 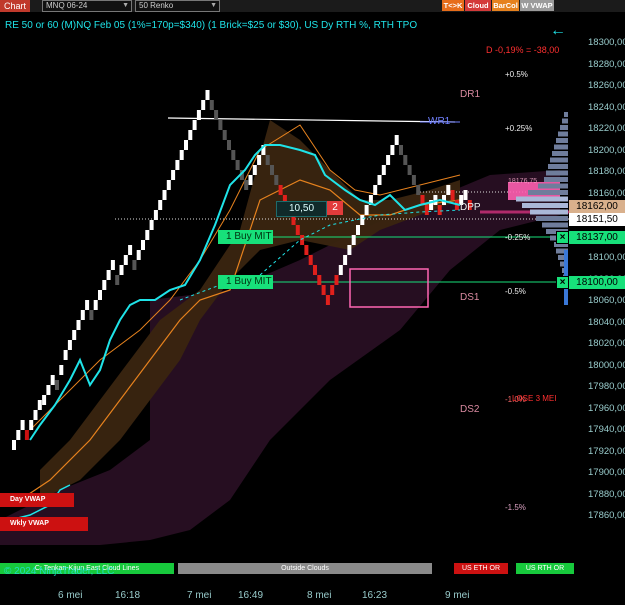 I want to click on dpp-label: DPP, so click(x=470, y=207).